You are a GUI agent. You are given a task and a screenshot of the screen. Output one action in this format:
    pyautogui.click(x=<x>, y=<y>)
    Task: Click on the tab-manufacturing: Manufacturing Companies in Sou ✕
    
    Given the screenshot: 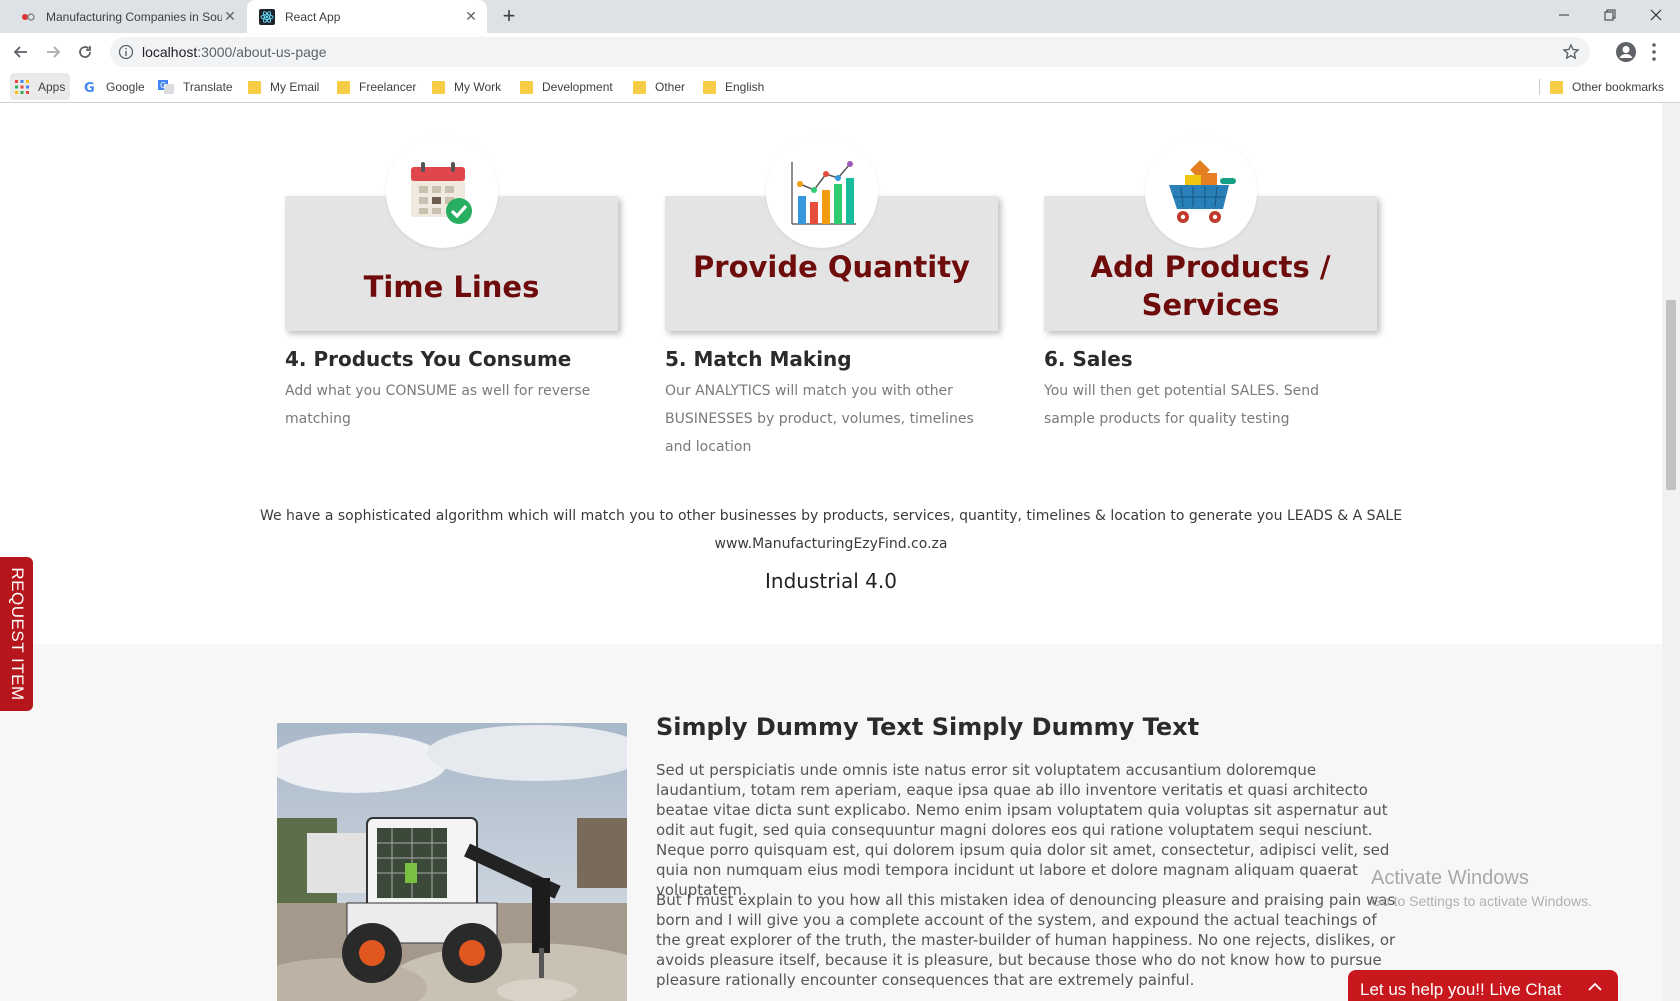 What is the action you would take?
    pyautogui.click(x=127, y=16)
    